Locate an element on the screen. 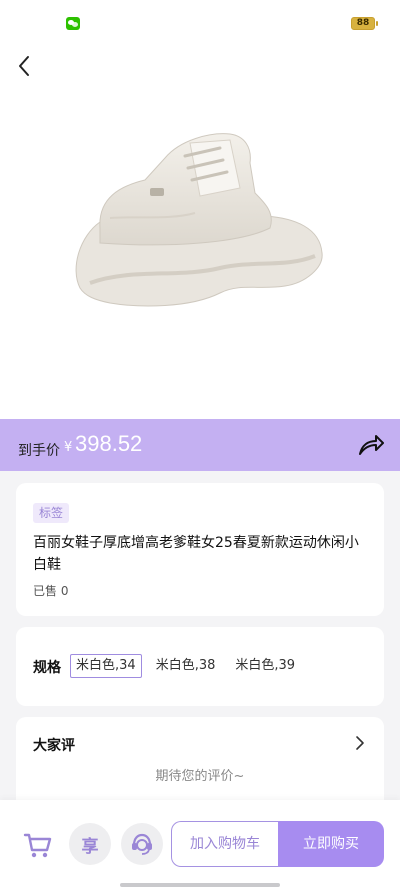  product-title: 百丽女鞋子厚底增高老爹鞋女25春夏新款运动休闲小白鞋 is located at coordinates (196, 554).